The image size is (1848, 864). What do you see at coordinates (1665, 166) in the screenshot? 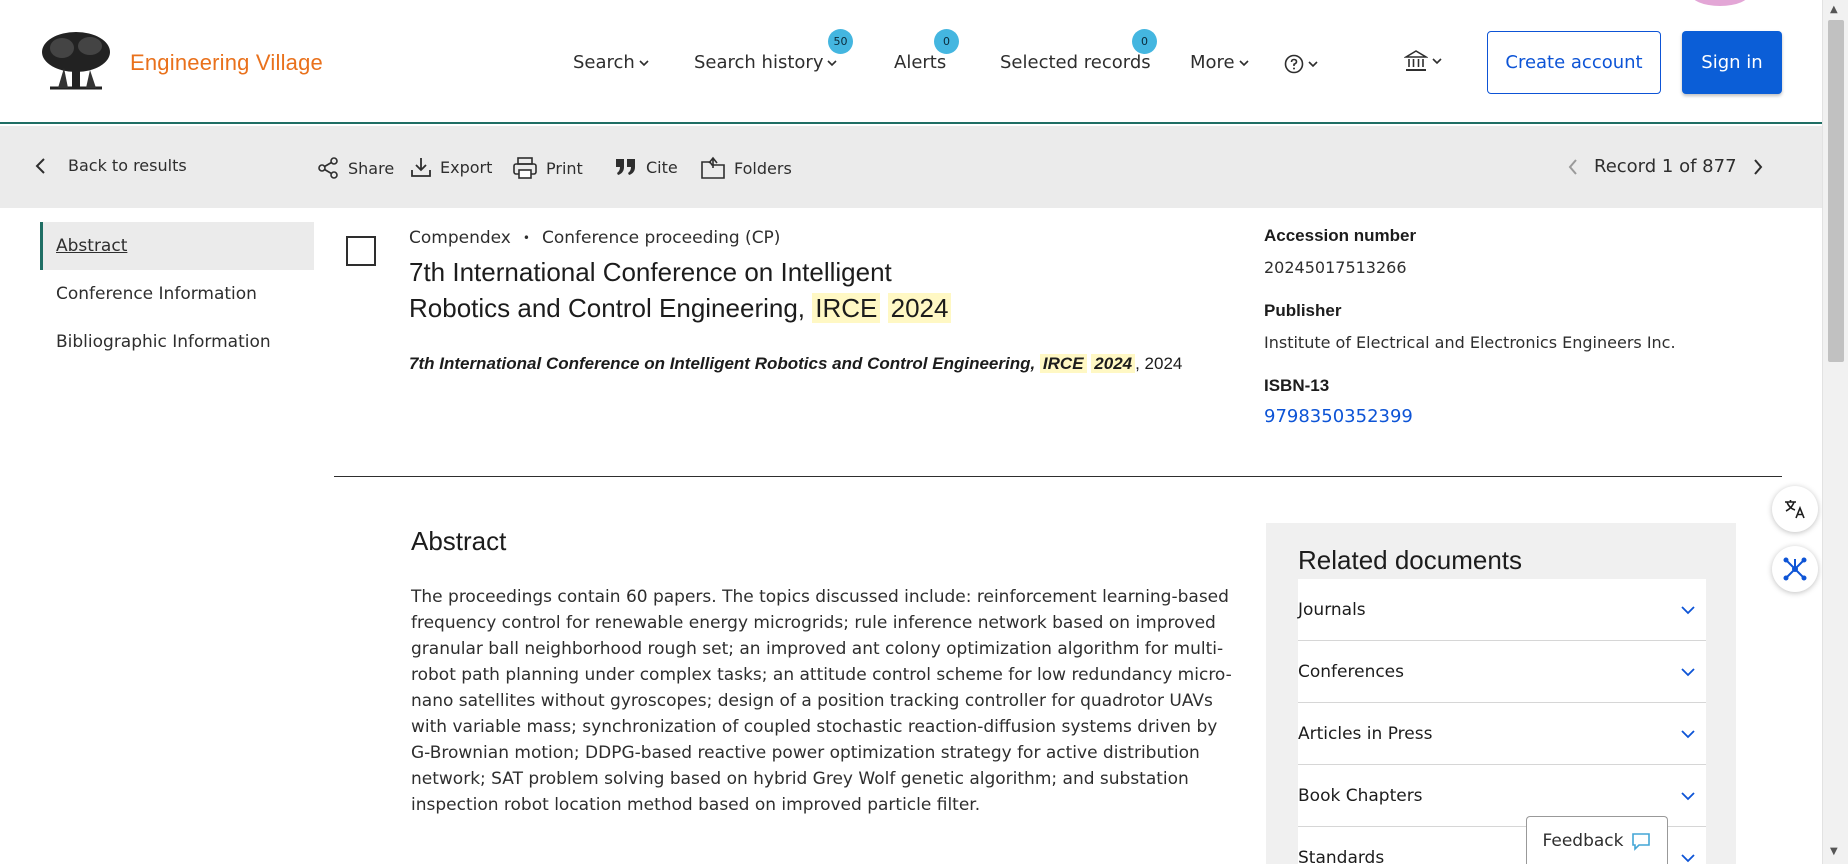
I see `record-position: Record 1 of 877` at bounding box center [1665, 166].